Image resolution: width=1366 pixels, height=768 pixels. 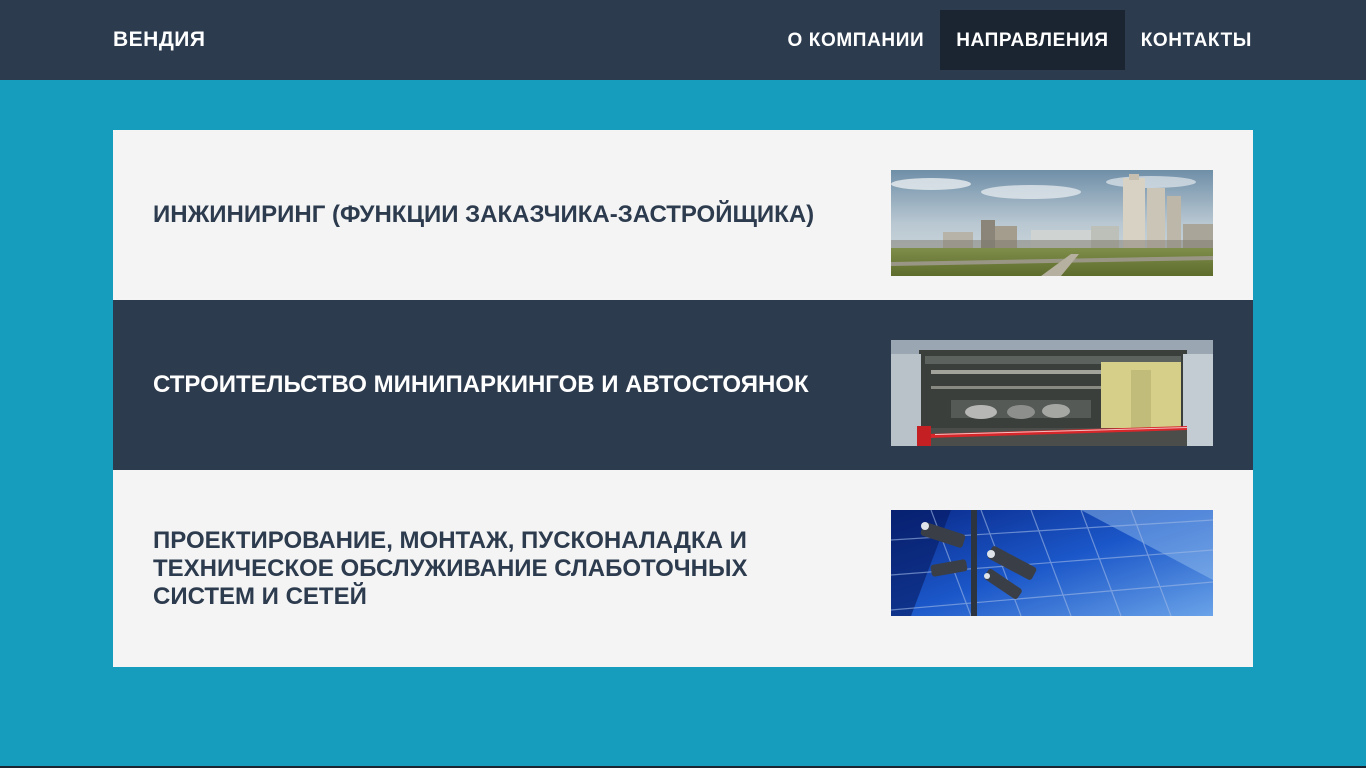 I want to click on site-header: ВЕНДИЯ О КОМПАНИИ НАПРАВЛЕНИЯ КОНТАКТЫ, so click(x=683, y=40).